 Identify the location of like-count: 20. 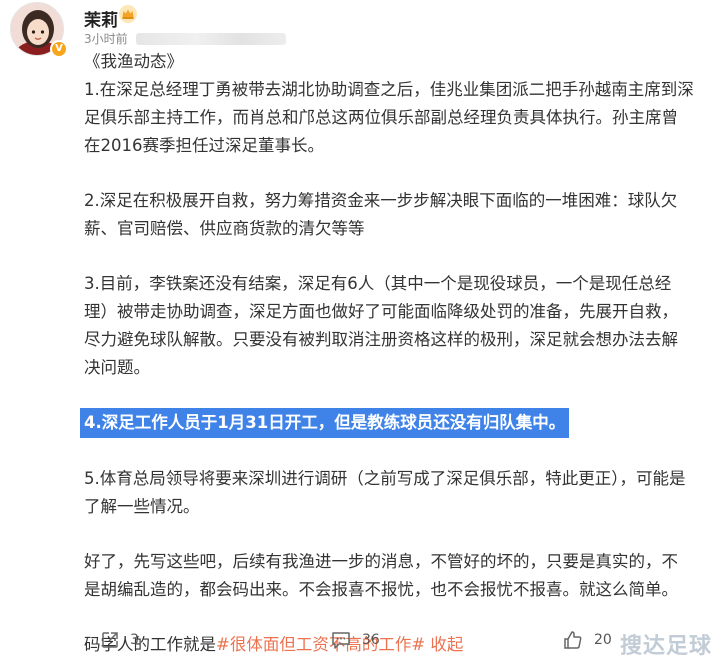
(603, 640).